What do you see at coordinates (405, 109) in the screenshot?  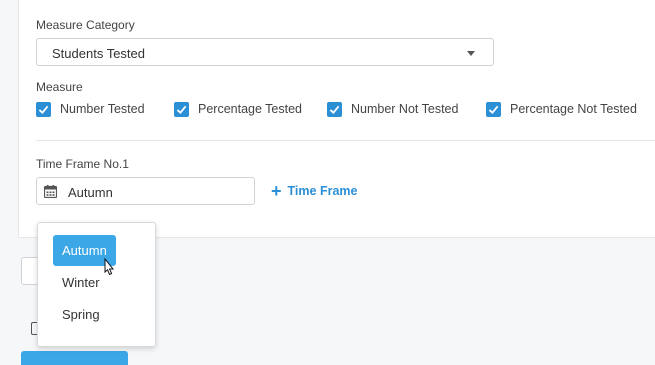 I see `checkbox-label: Number Not Tested` at bounding box center [405, 109].